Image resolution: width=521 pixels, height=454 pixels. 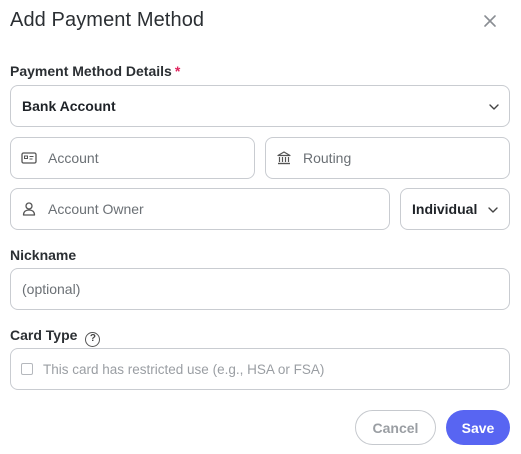 What do you see at coordinates (43, 255) in the screenshot?
I see `nickname-label: Nickname` at bounding box center [43, 255].